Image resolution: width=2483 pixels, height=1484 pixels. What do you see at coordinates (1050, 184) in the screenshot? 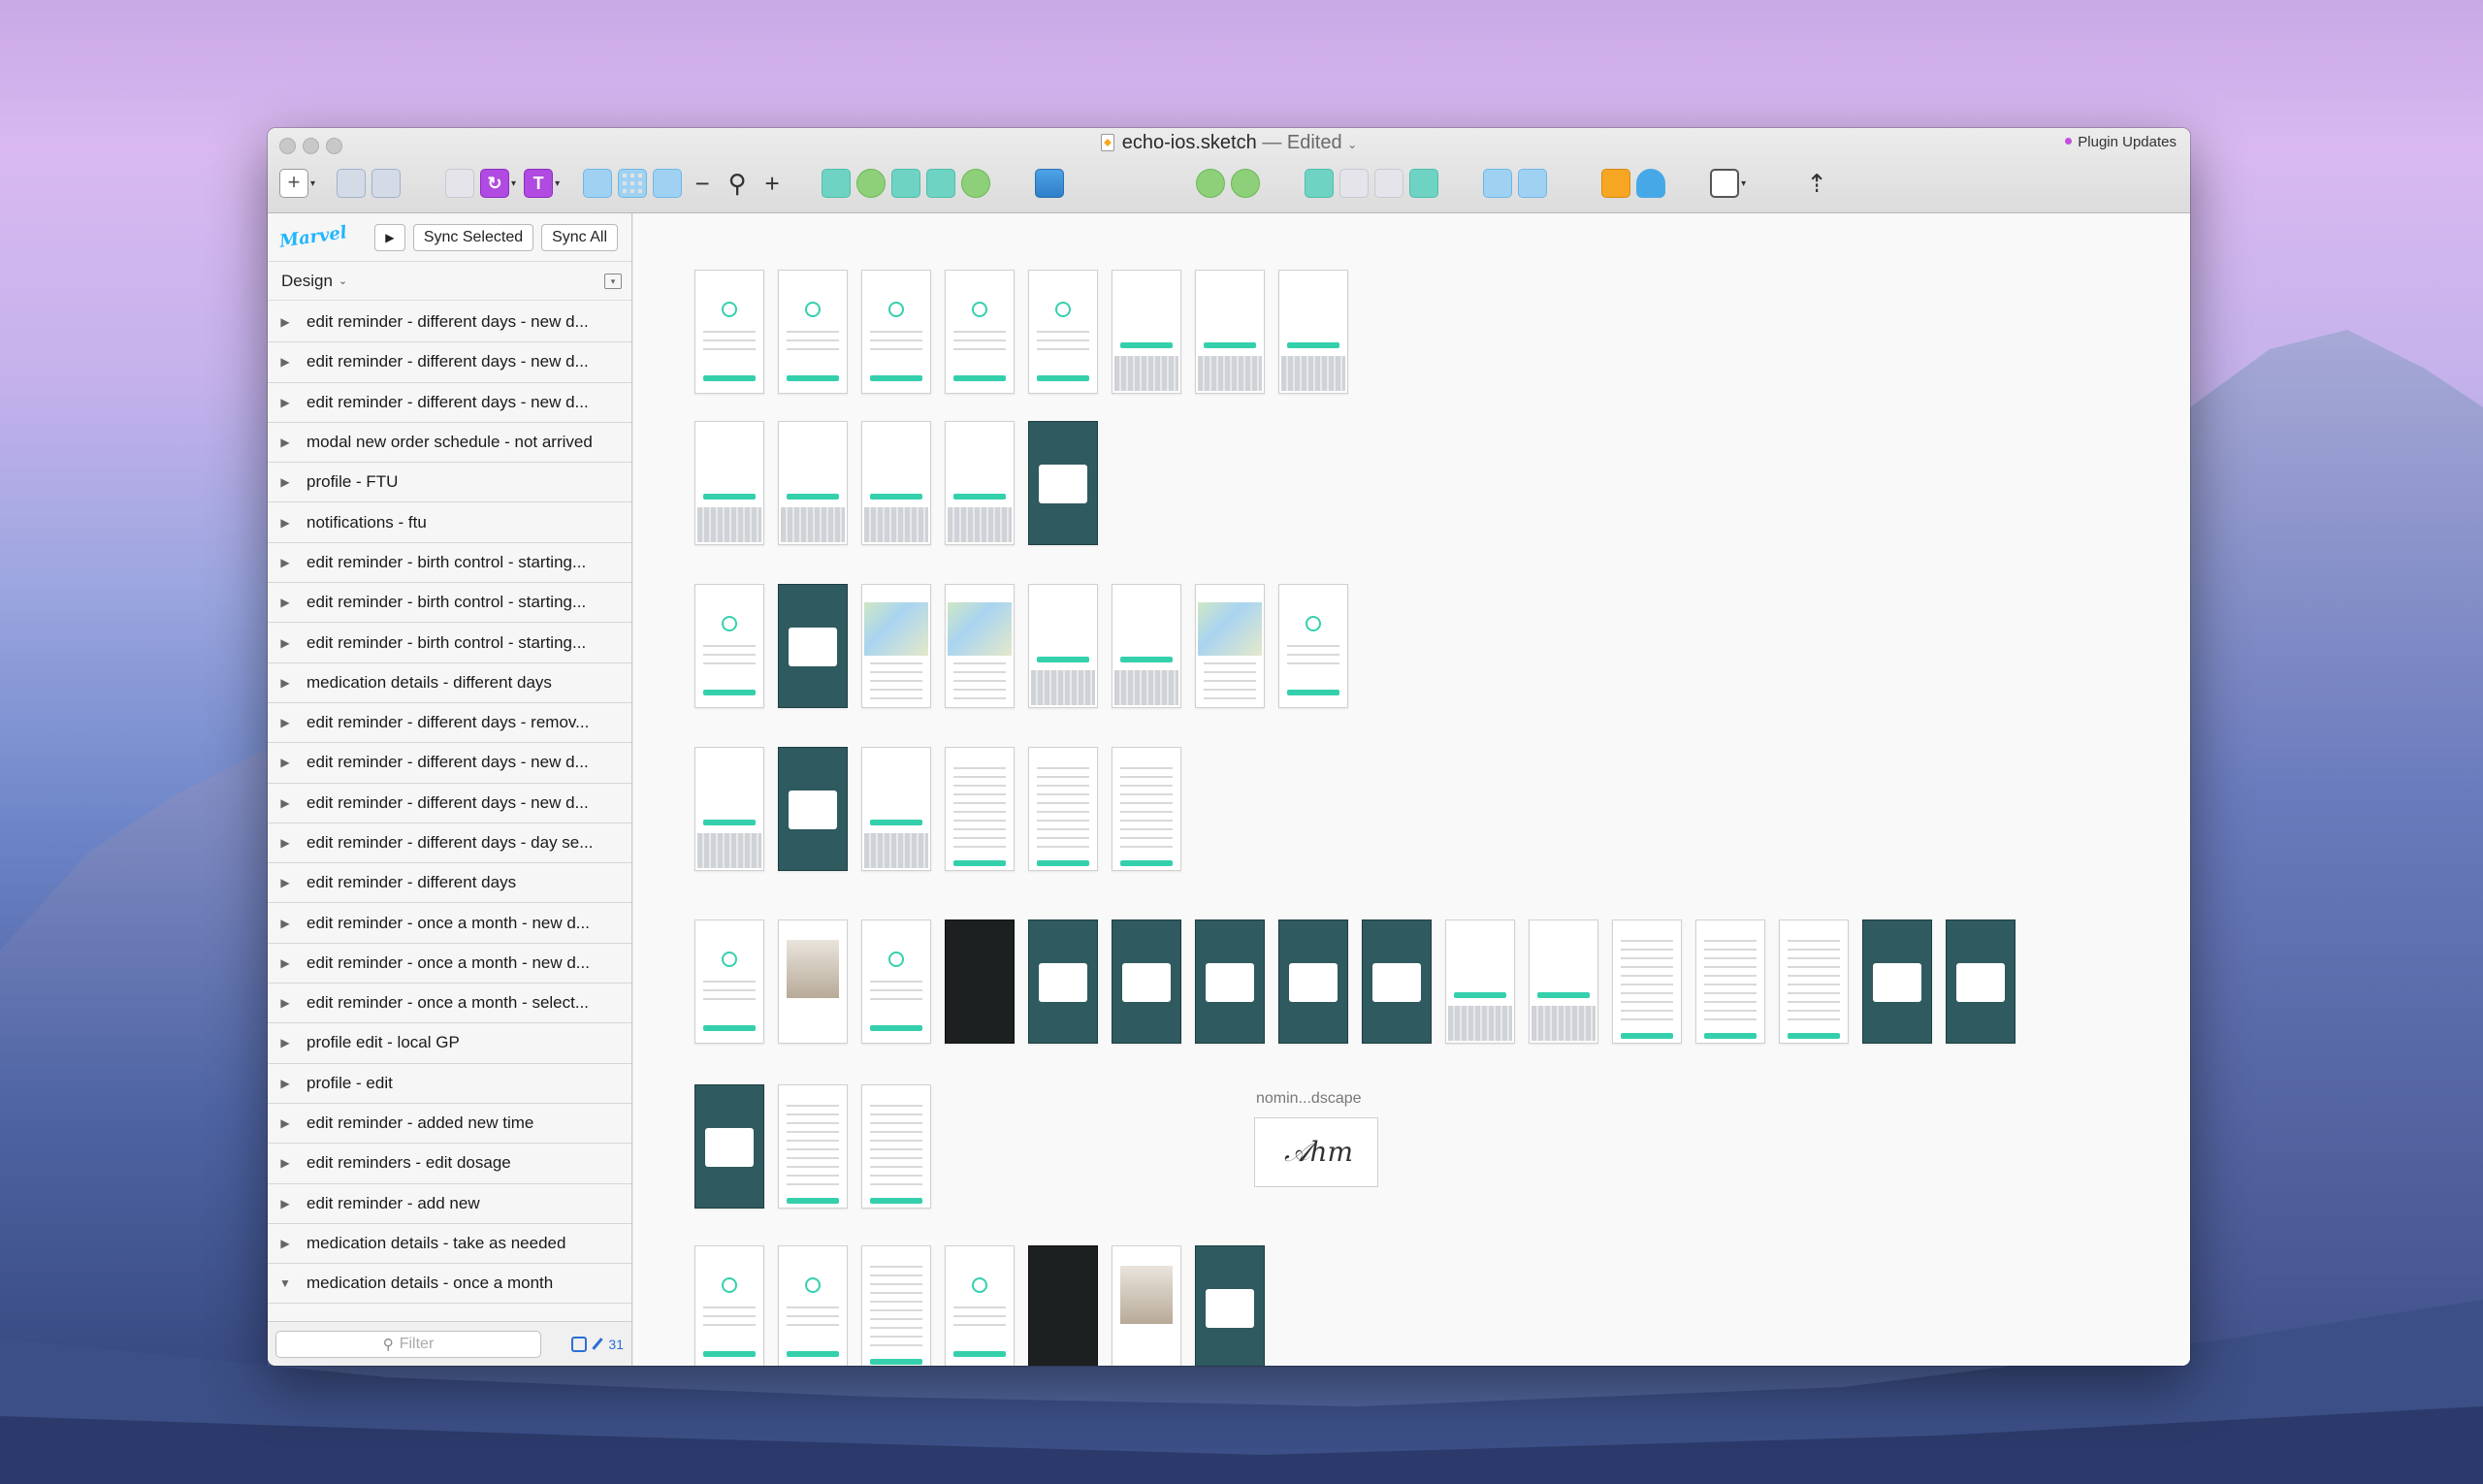
I see `image-icon` at bounding box center [1050, 184].